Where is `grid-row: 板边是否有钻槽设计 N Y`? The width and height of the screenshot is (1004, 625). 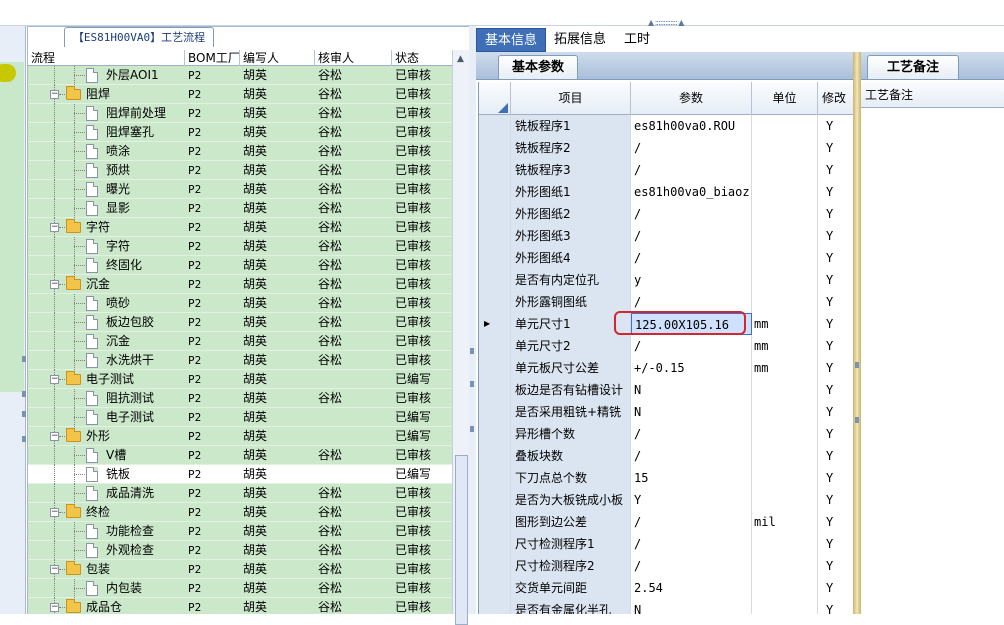
grid-row: 板边是否有钻槽设计 N Y is located at coordinates (666, 390).